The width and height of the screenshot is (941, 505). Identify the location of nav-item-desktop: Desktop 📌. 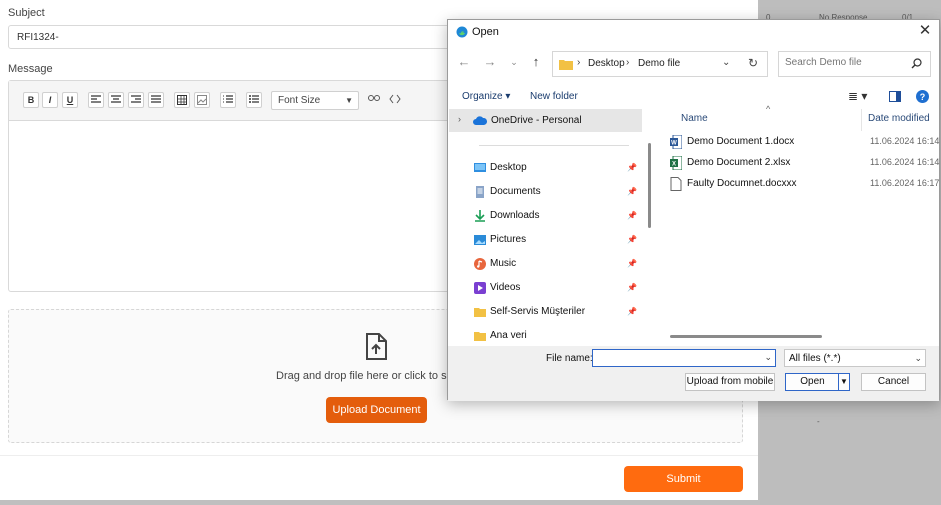
(556, 169).